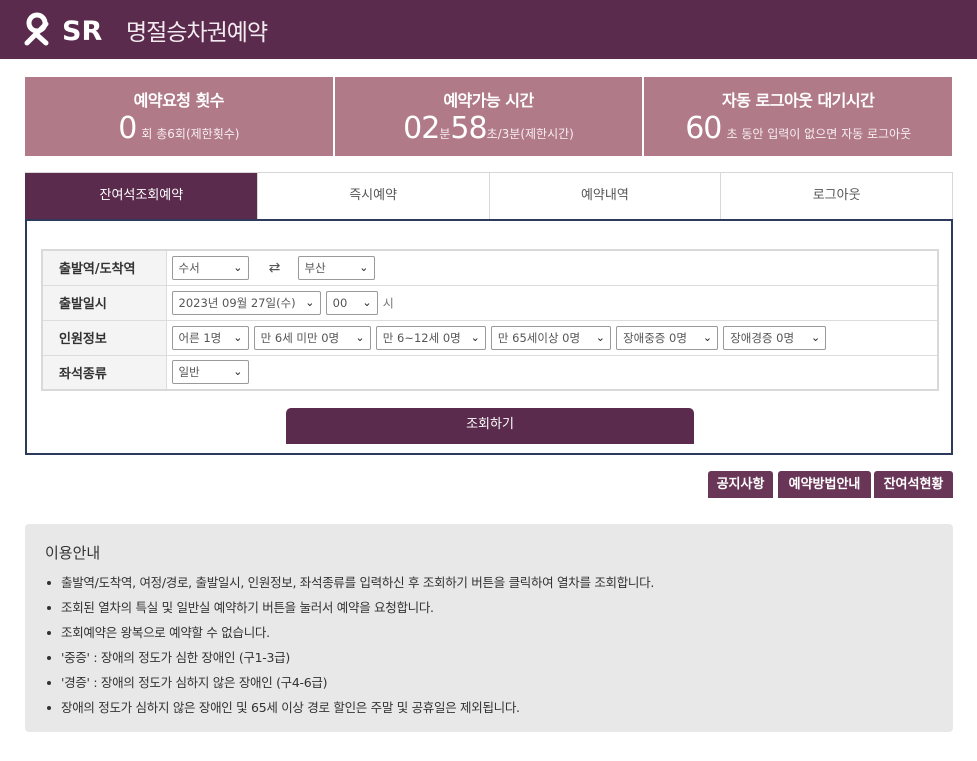 This screenshot has width=977, height=761. What do you see at coordinates (336, 267) in the screenshot?
I see `arrival-station-select: 부산 ⌄` at bounding box center [336, 267].